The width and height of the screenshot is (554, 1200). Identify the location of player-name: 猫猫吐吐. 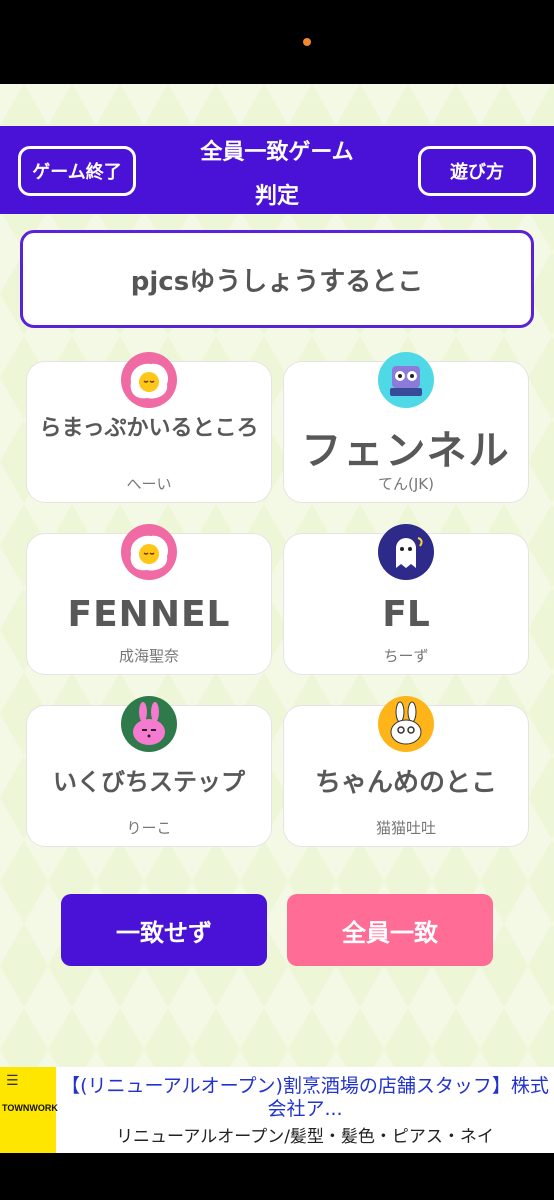
(405, 828).